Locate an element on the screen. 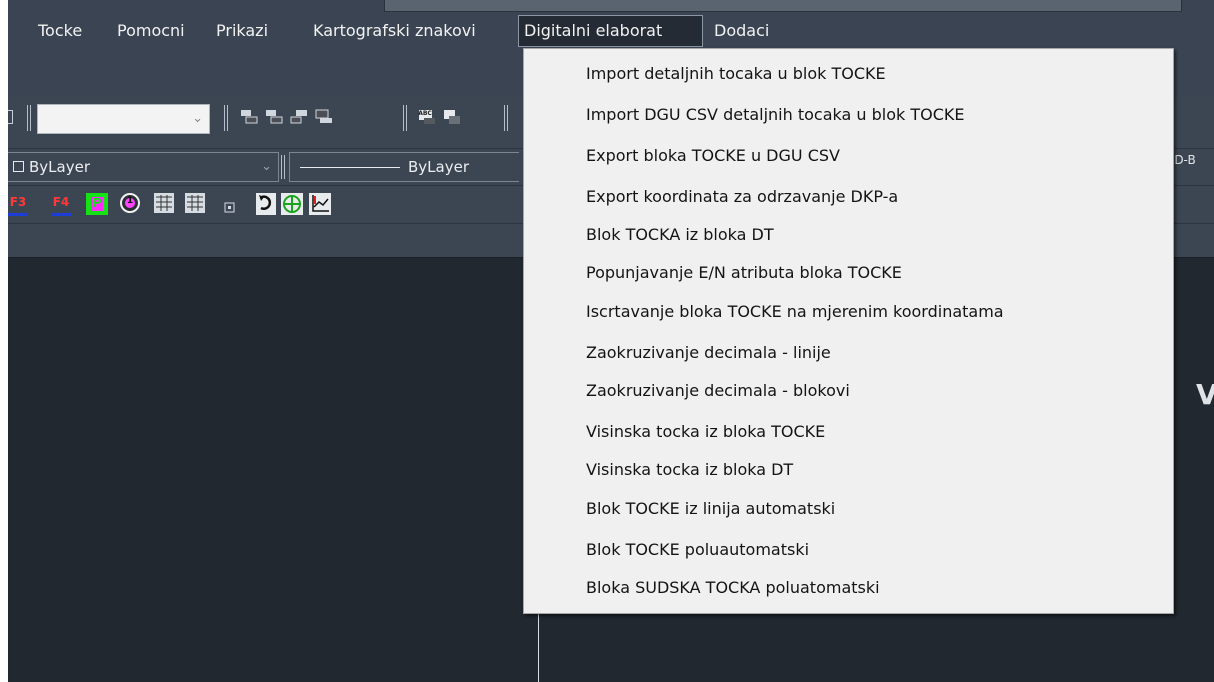 The height and width of the screenshot is (682, 1214). f3-icon: F3 is located at coordinates (18, 205).